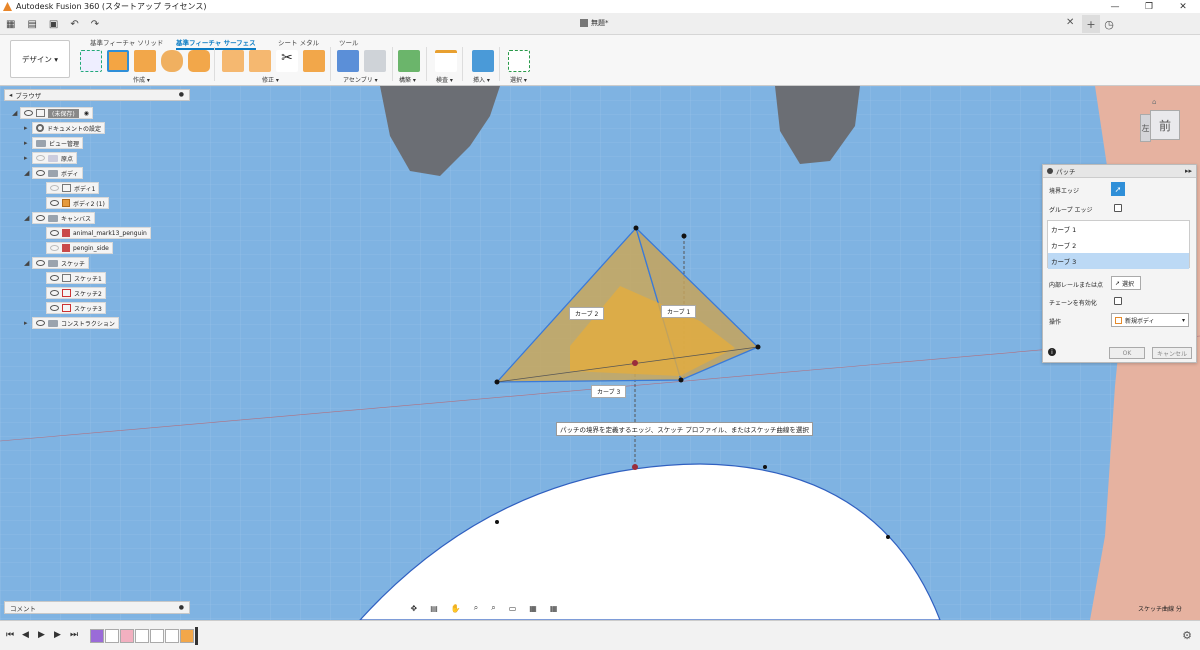  What do you see at coordinates (97, 636) in the screenshot?
I see `timeline-feature-component-icon` at bounding box center [97, 636].